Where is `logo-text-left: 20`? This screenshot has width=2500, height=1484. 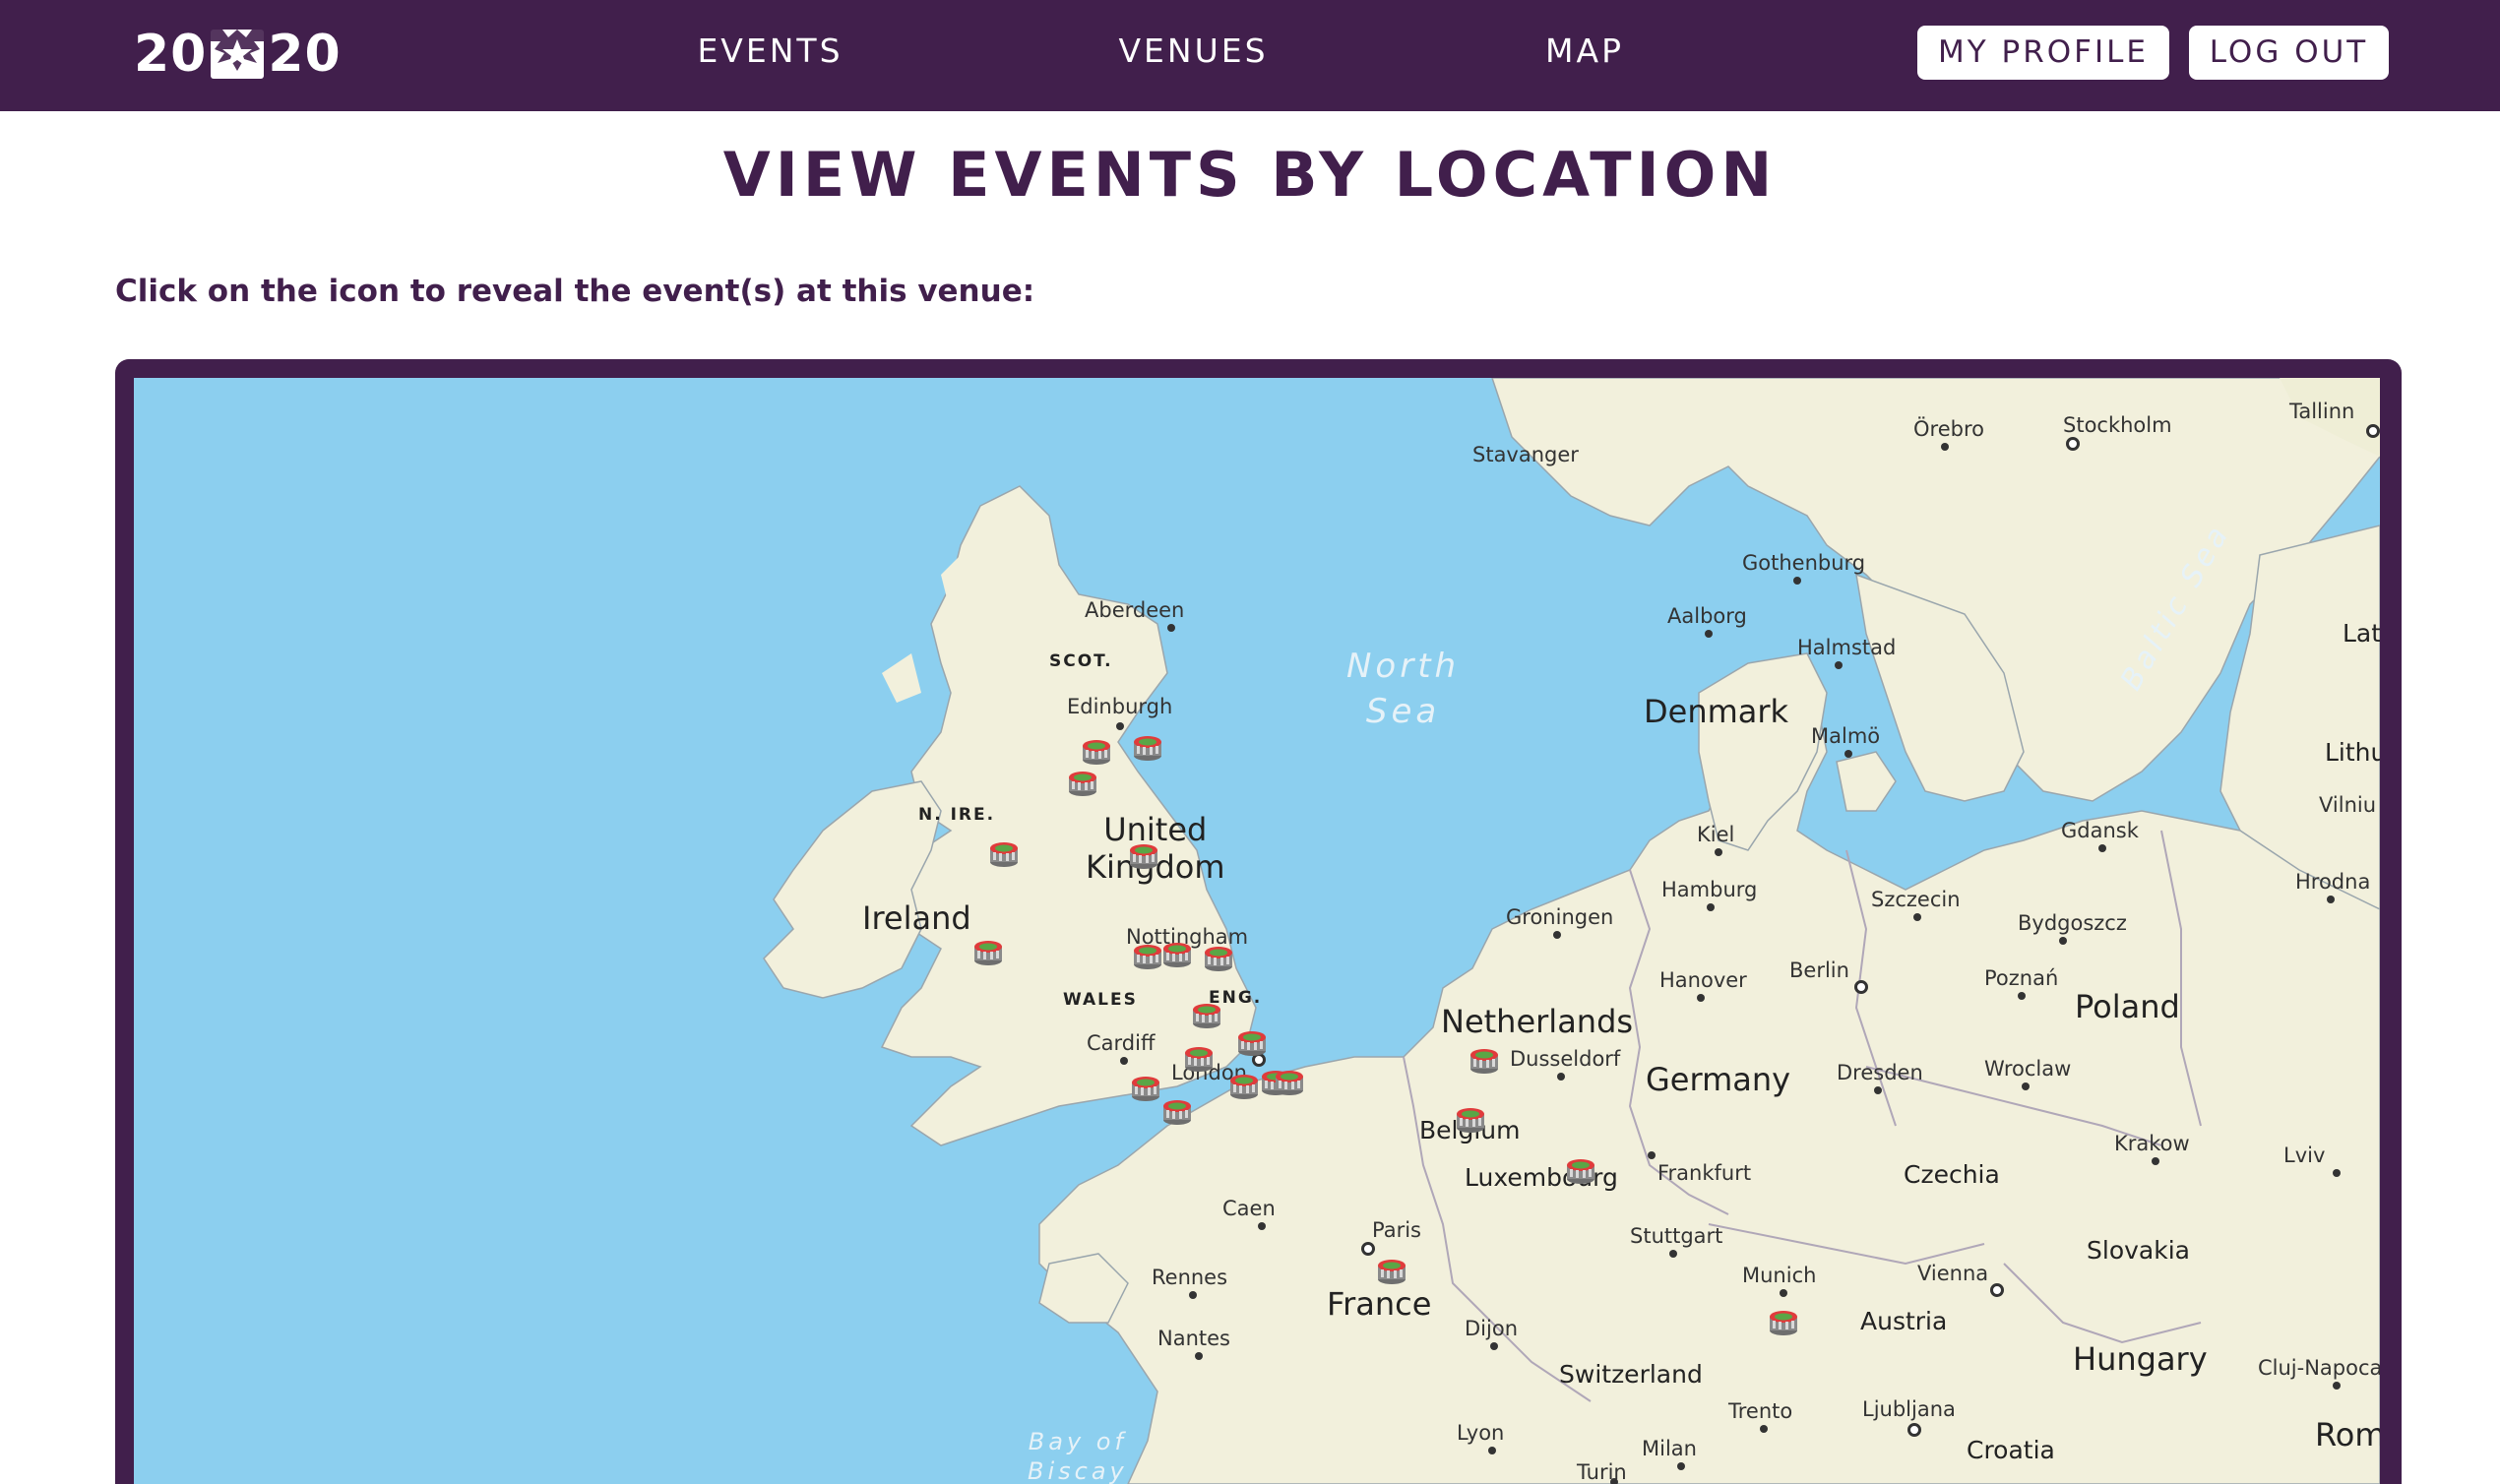 logo-text-left: 20 is located at coordinates (171, 54).